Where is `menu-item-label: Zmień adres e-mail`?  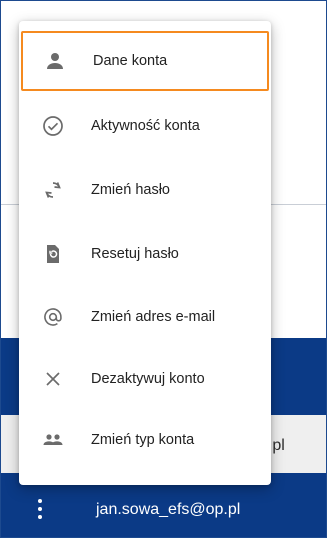 menu-item-label: Zmień adres e-mail is located at coordinates (153, 317).